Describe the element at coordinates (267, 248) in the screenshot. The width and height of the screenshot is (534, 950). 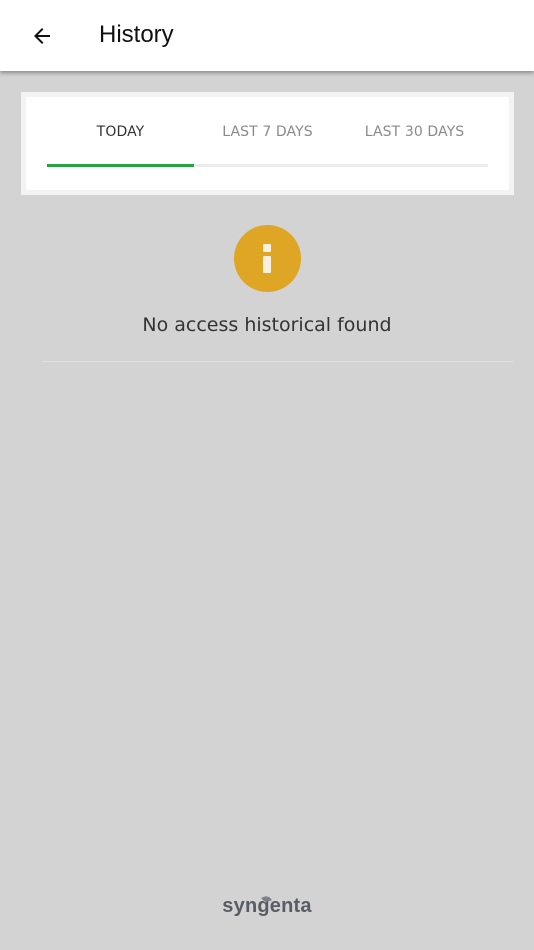
I see `info-icon-dot` at that location.